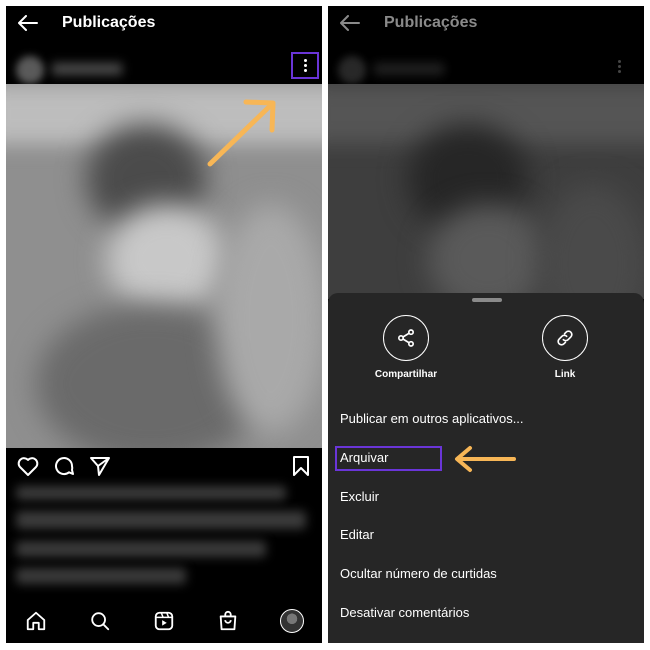  I want to click on nav-profile, so click(292, 621).